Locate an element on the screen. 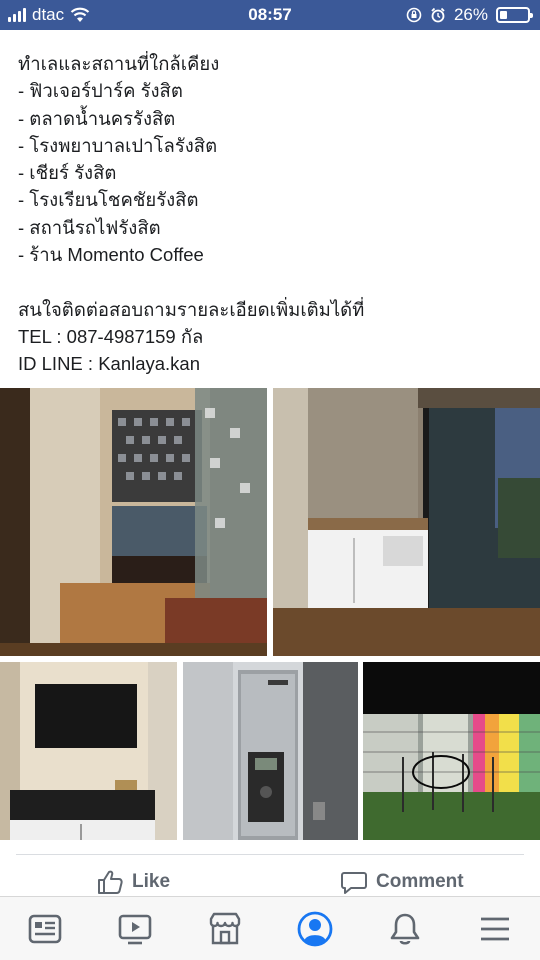  tab-marketplace is located at coordinates (225, 929).